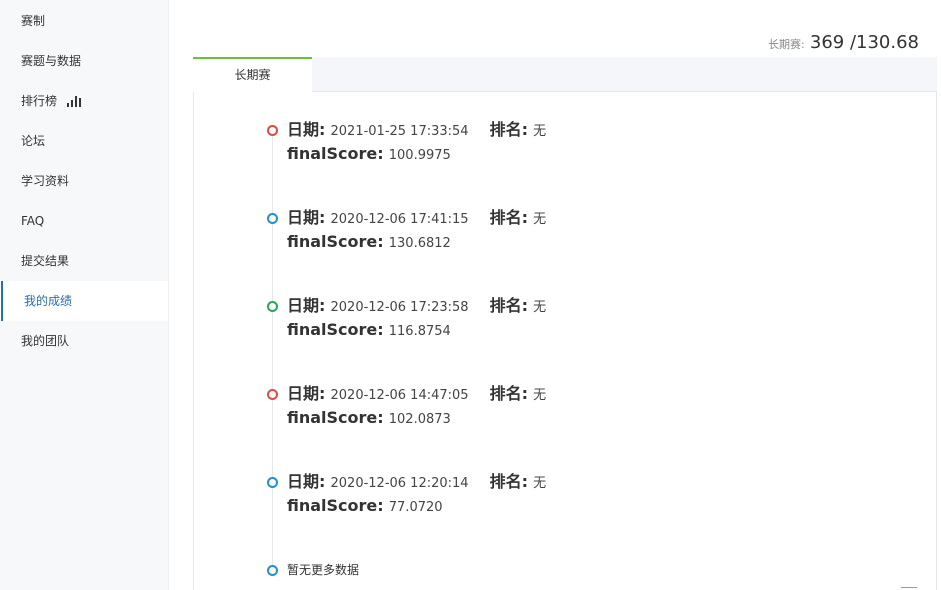 The height and width of the screenshot is (590, 941). What do you see at coordinates (84, 21) in the screenshot?
I see `sidebar-item-rules: 赛制` at bounding box center [84, 21].